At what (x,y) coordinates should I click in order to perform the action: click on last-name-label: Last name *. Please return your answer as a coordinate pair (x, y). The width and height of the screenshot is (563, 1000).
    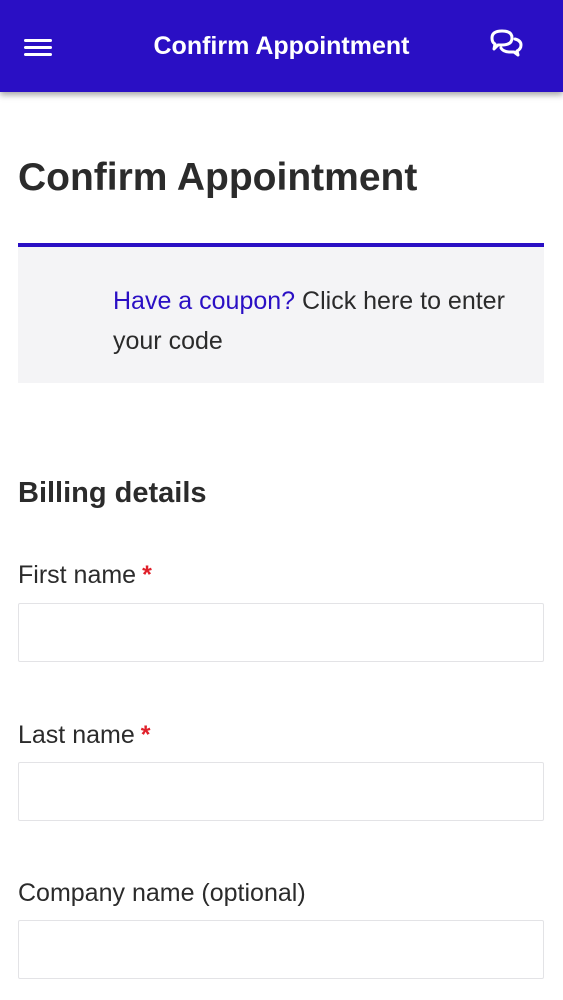
    Looking at the image, I should click on (84, 735).